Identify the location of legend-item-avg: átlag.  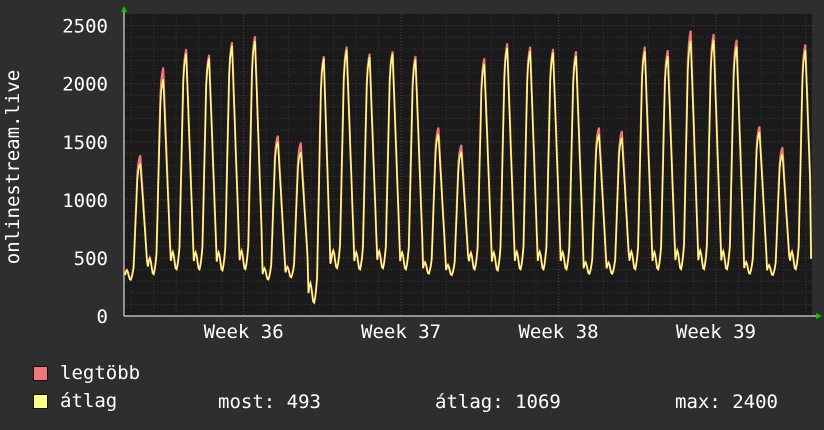
(75, 401).